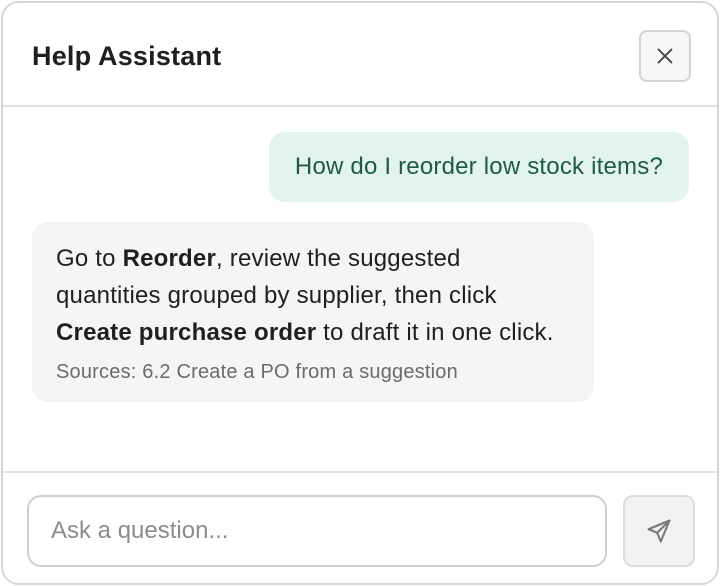 The height and width of the screenshot is (586, 720). I want to click on close-button, so click(665, 56).